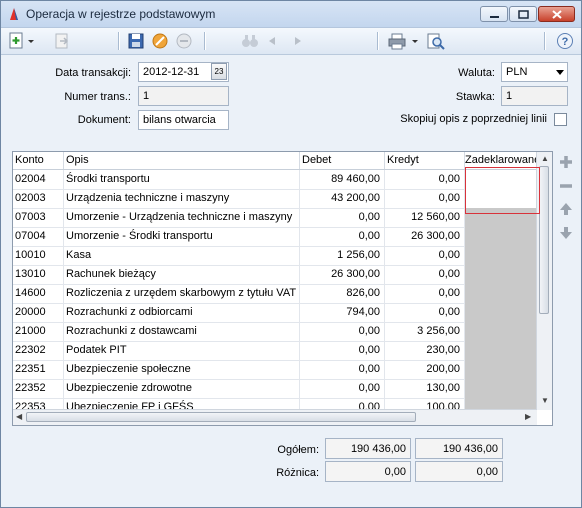 The height and width of the screenshot is (508, 582). I want to click on konto-cell: 22302, so click(38, 350).